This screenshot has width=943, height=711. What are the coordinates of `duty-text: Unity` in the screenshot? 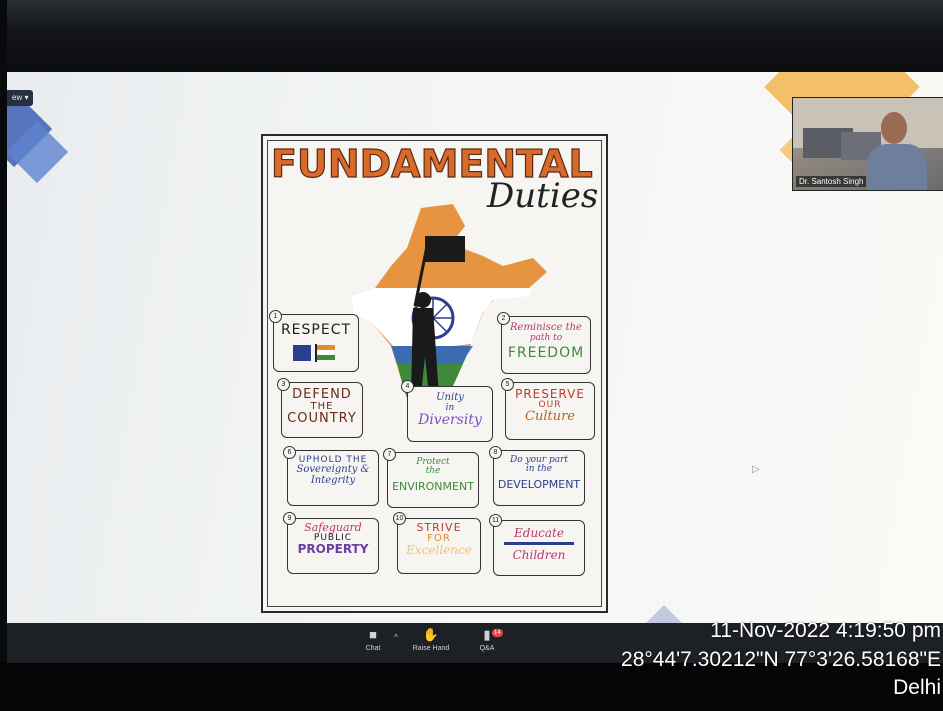 It's located at (450, 397).